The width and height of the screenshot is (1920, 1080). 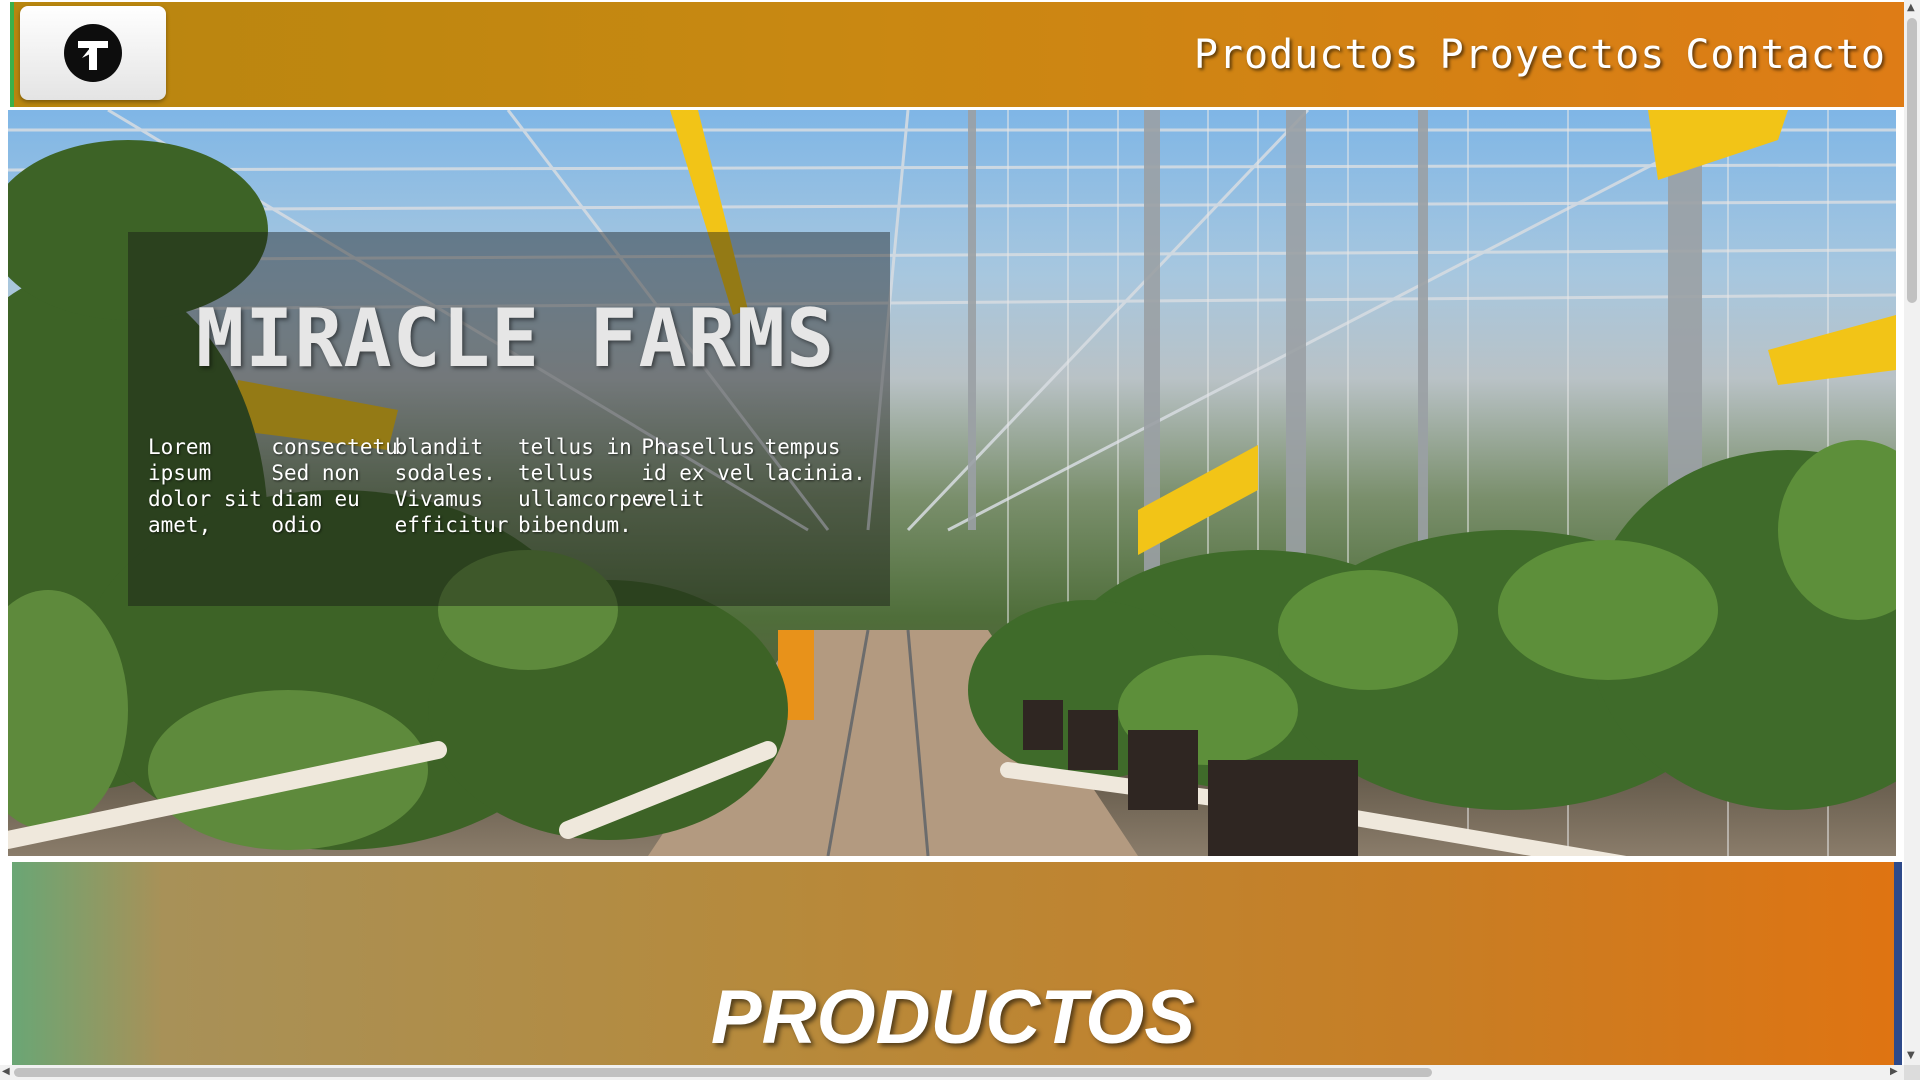 I want to click on hero-title: MIRACLE FARMS, so click(x=516, y=338).